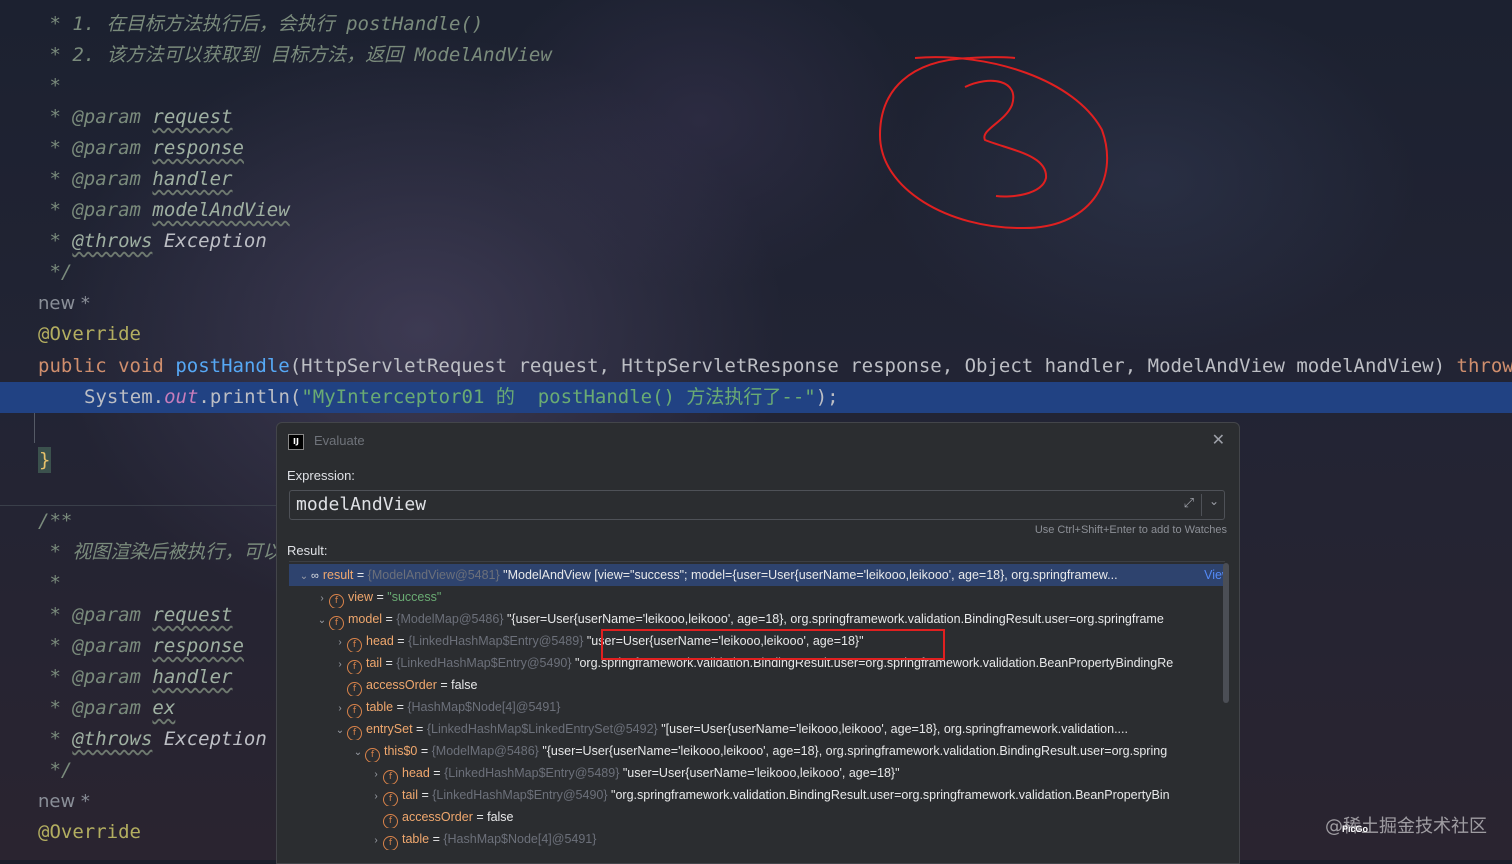 This screenshot has height=864, width=1512. I want to click on param-line-handler: * @param handler, so click(135, 179).